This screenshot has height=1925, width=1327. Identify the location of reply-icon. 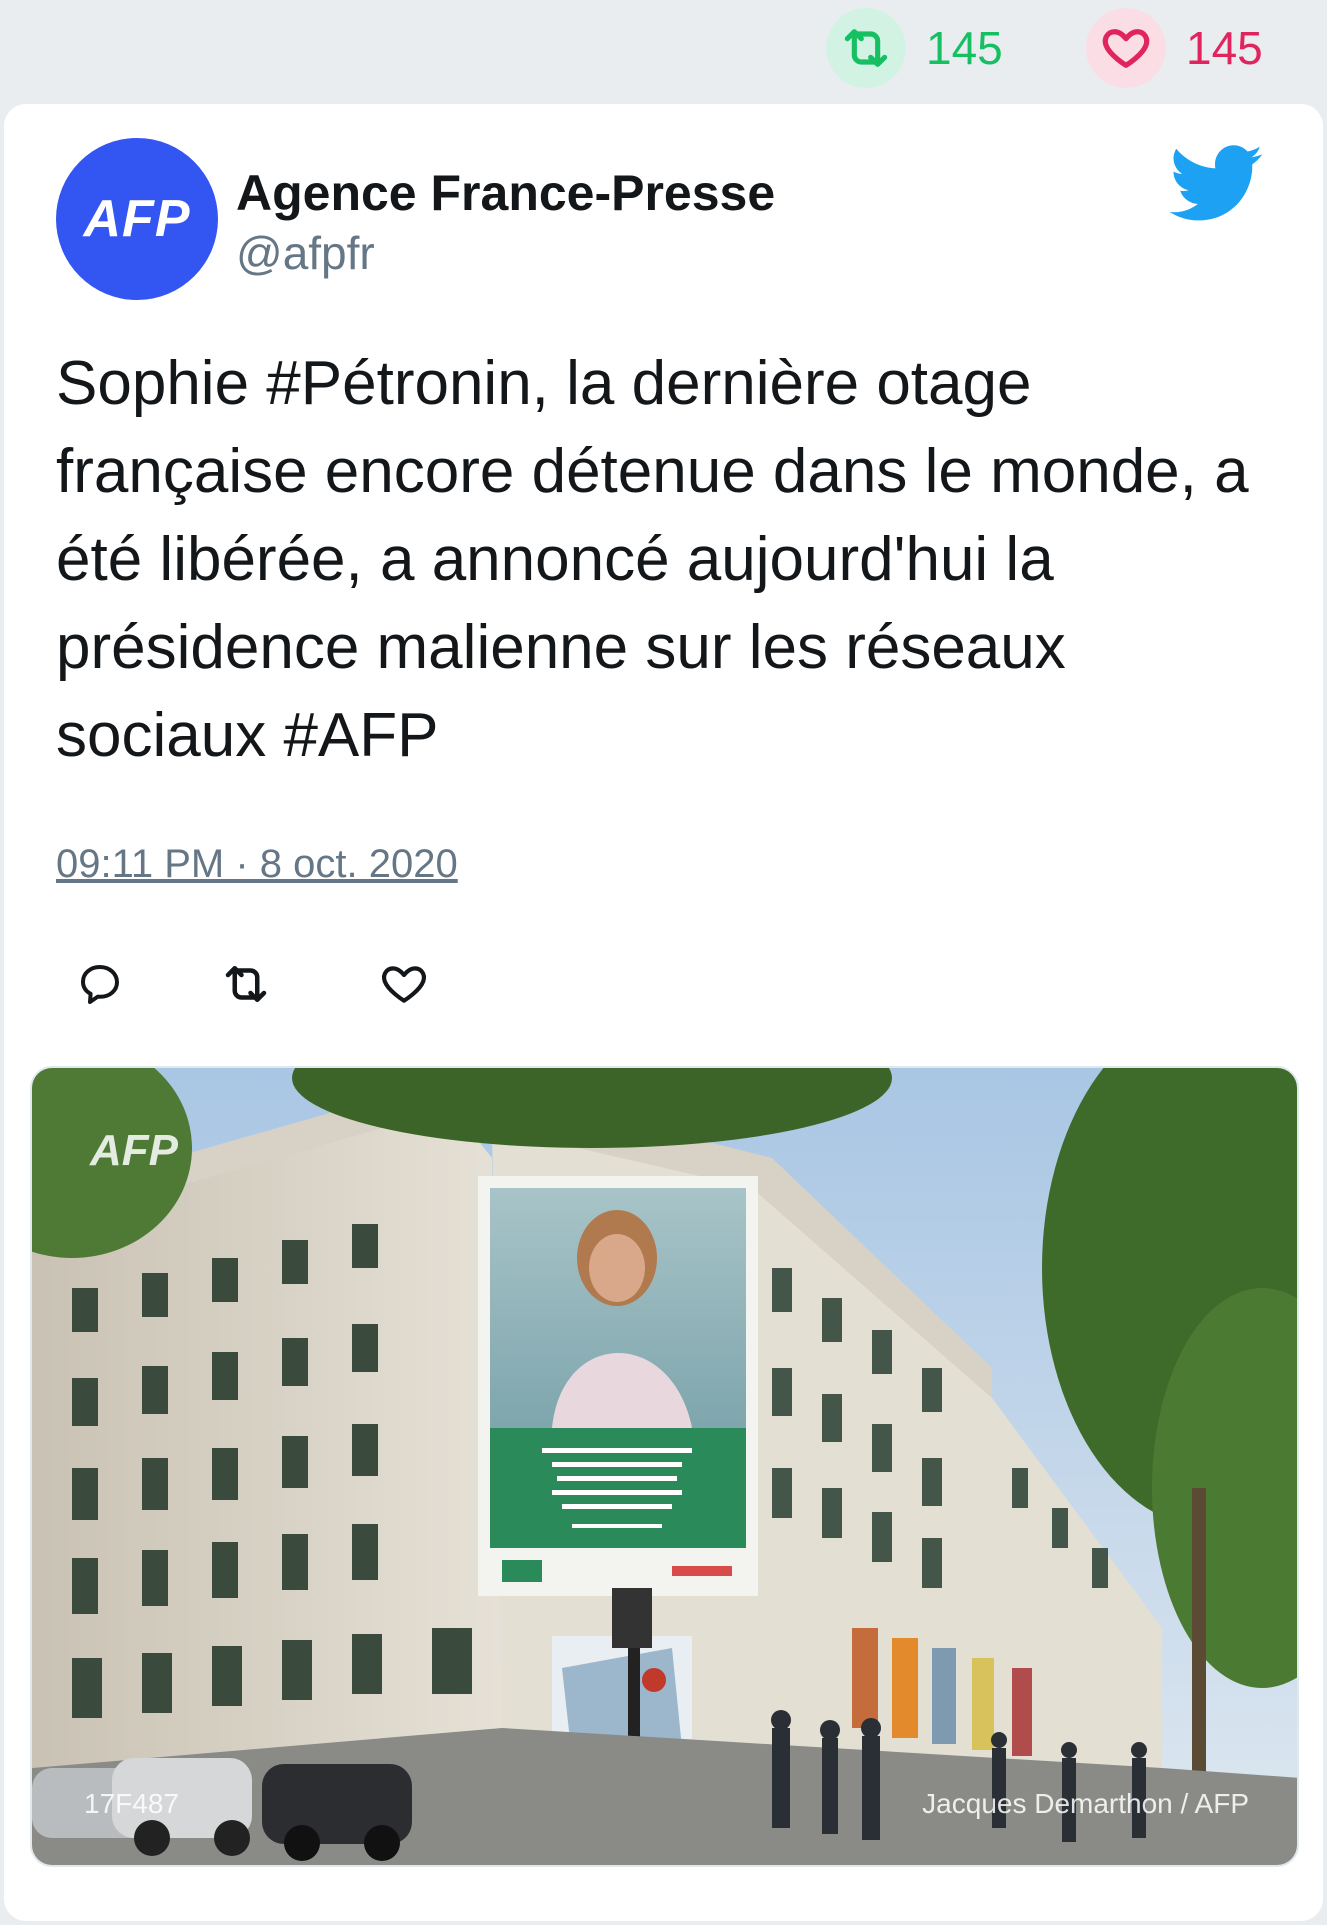
(100, 984).